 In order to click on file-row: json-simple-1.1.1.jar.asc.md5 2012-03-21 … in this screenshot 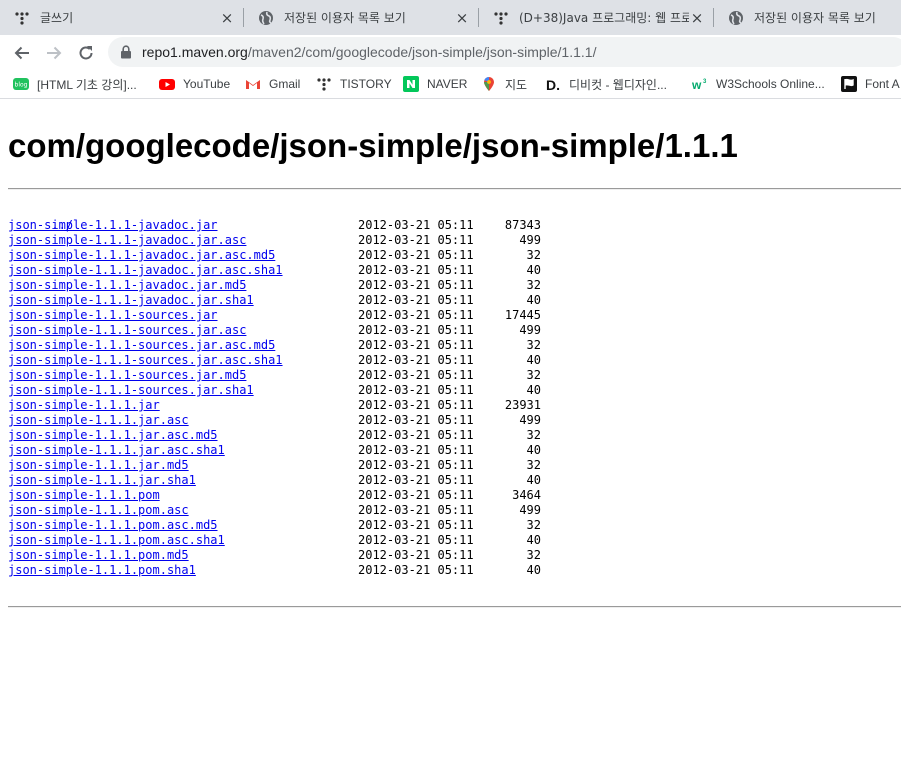, I will do `click(308, 435)`.